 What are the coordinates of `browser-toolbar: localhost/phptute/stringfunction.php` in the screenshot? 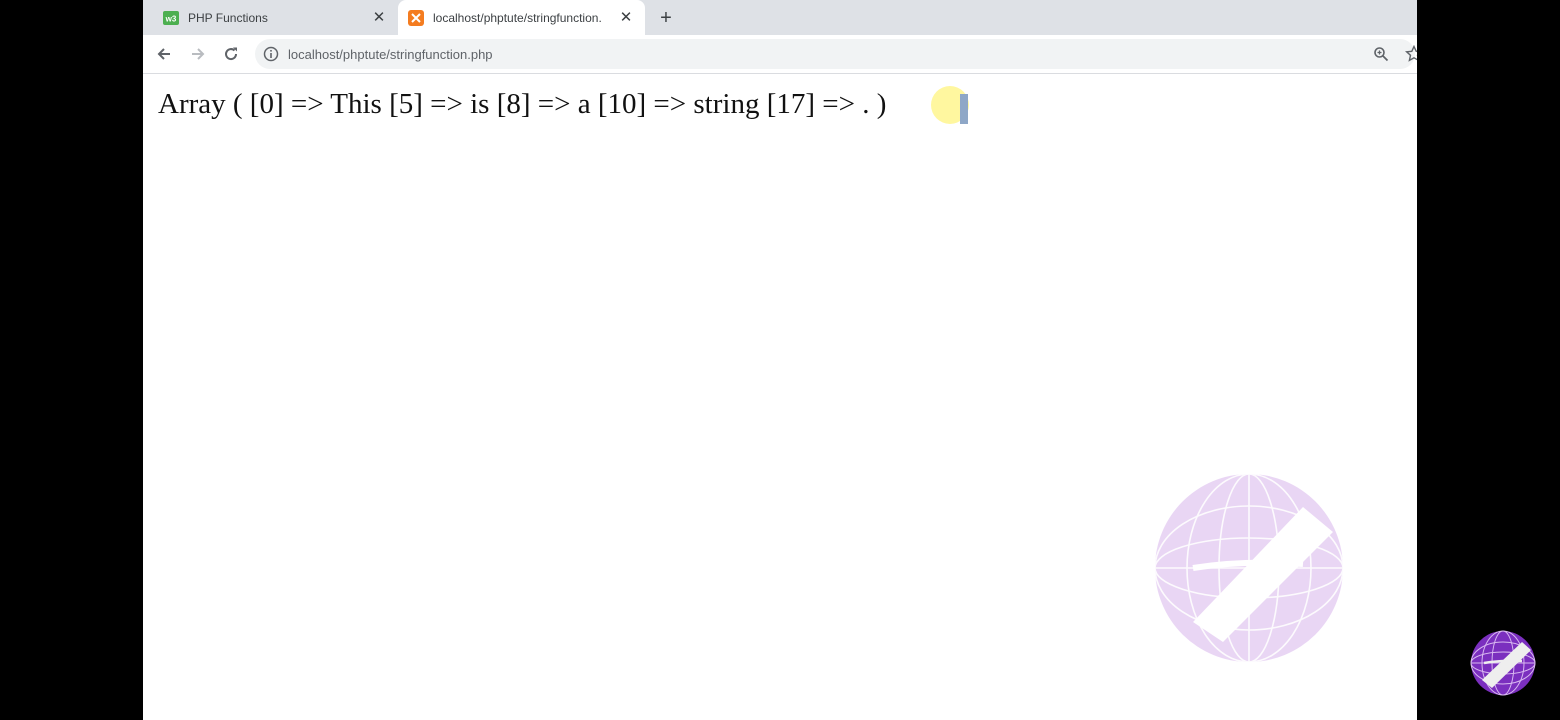 It's located at (780, 54).